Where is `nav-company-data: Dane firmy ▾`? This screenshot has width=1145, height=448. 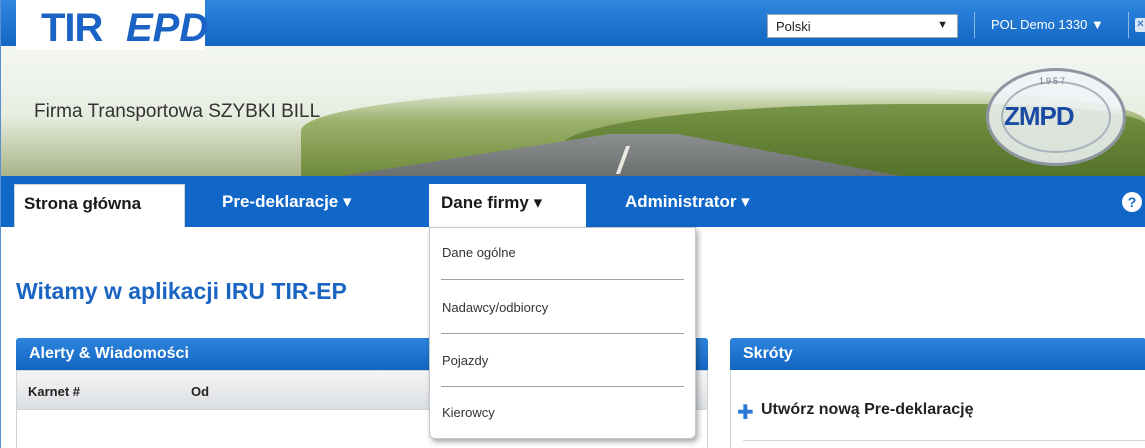 nav-company-data: Dane firmy ▾ is located at coordinates (507, 205).